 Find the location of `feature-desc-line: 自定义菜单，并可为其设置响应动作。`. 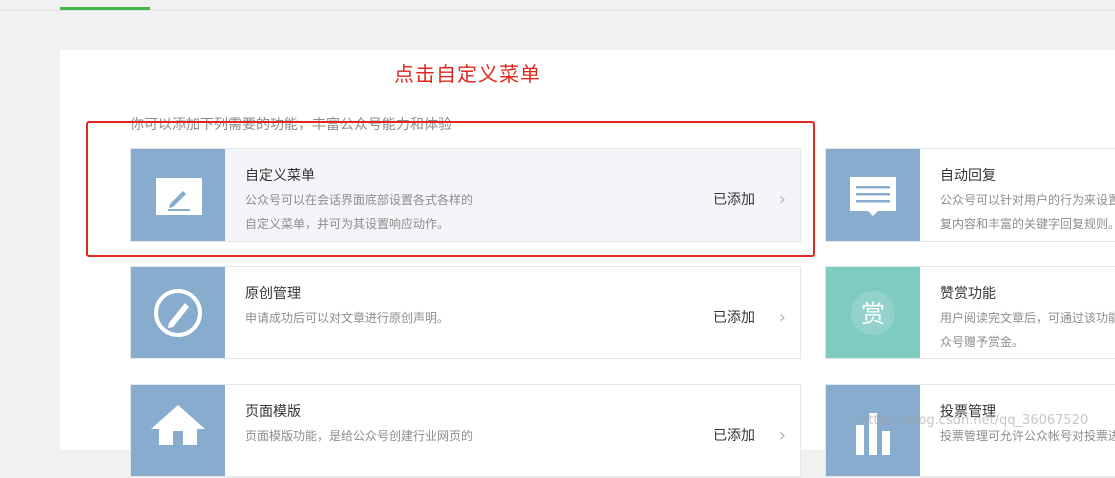

feature-desc-line: 自定义菜单，并可为其设置响应动作。 is located at coordinates (347, 224).